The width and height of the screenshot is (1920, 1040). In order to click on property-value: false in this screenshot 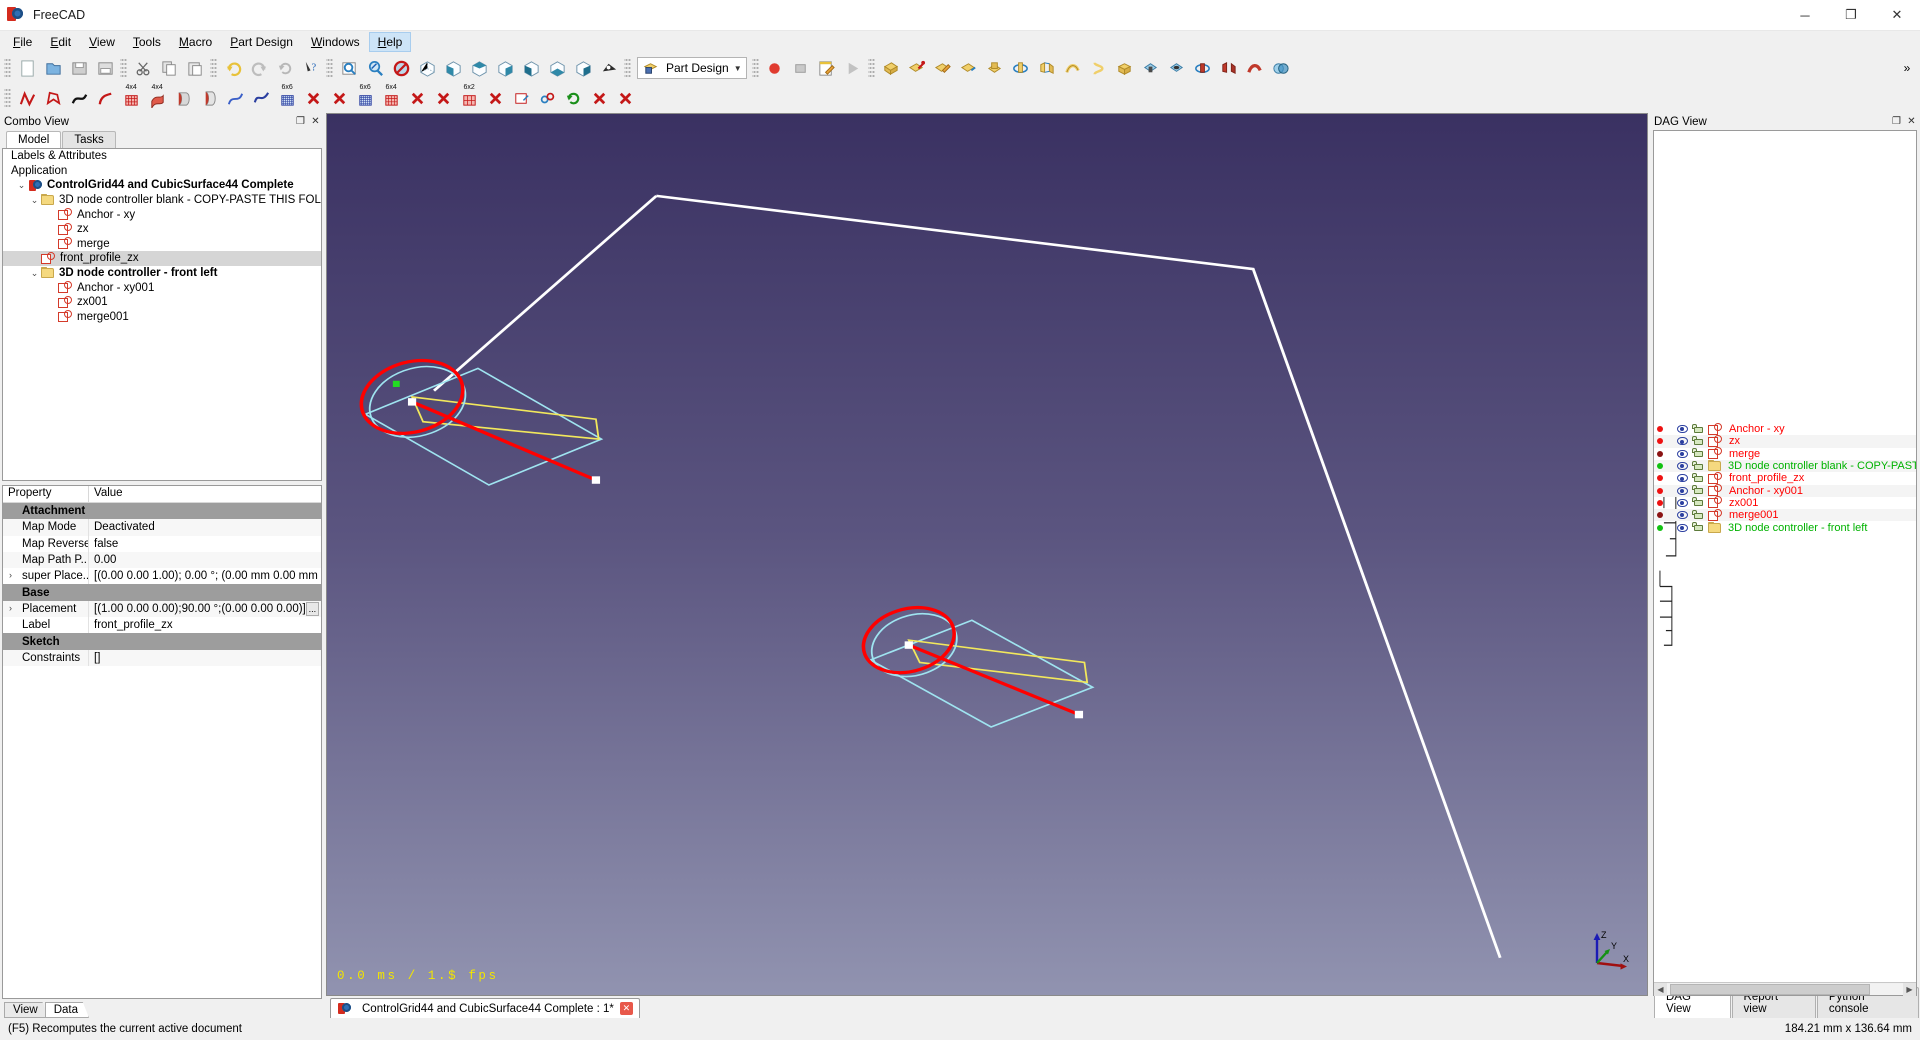, I will do `click(205, 544)`.